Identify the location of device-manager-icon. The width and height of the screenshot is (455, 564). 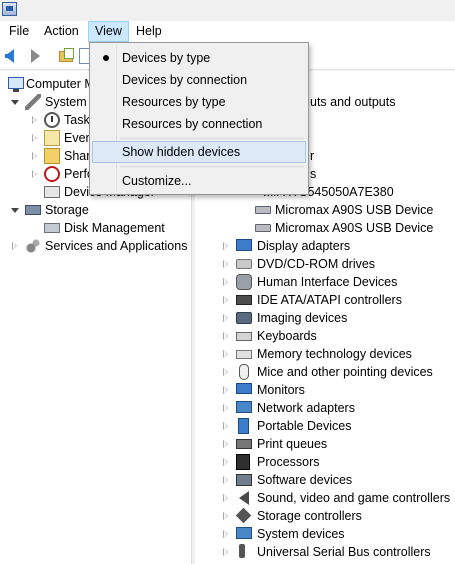
(52, 192).